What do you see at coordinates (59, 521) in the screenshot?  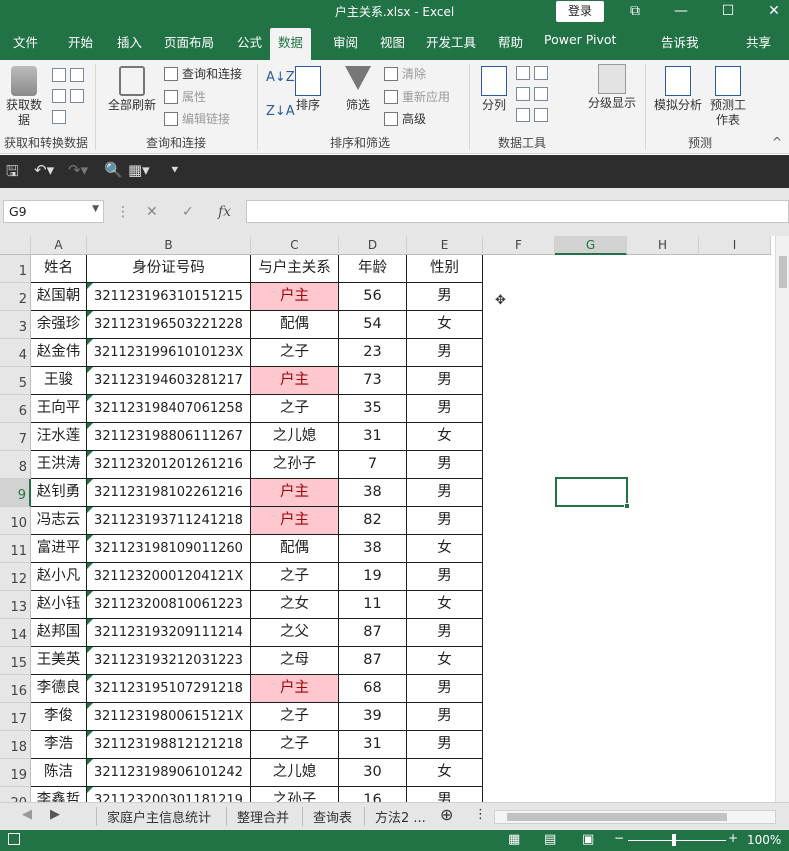 I see `cell-a: 冯志云` at bounding box center [59, 521].